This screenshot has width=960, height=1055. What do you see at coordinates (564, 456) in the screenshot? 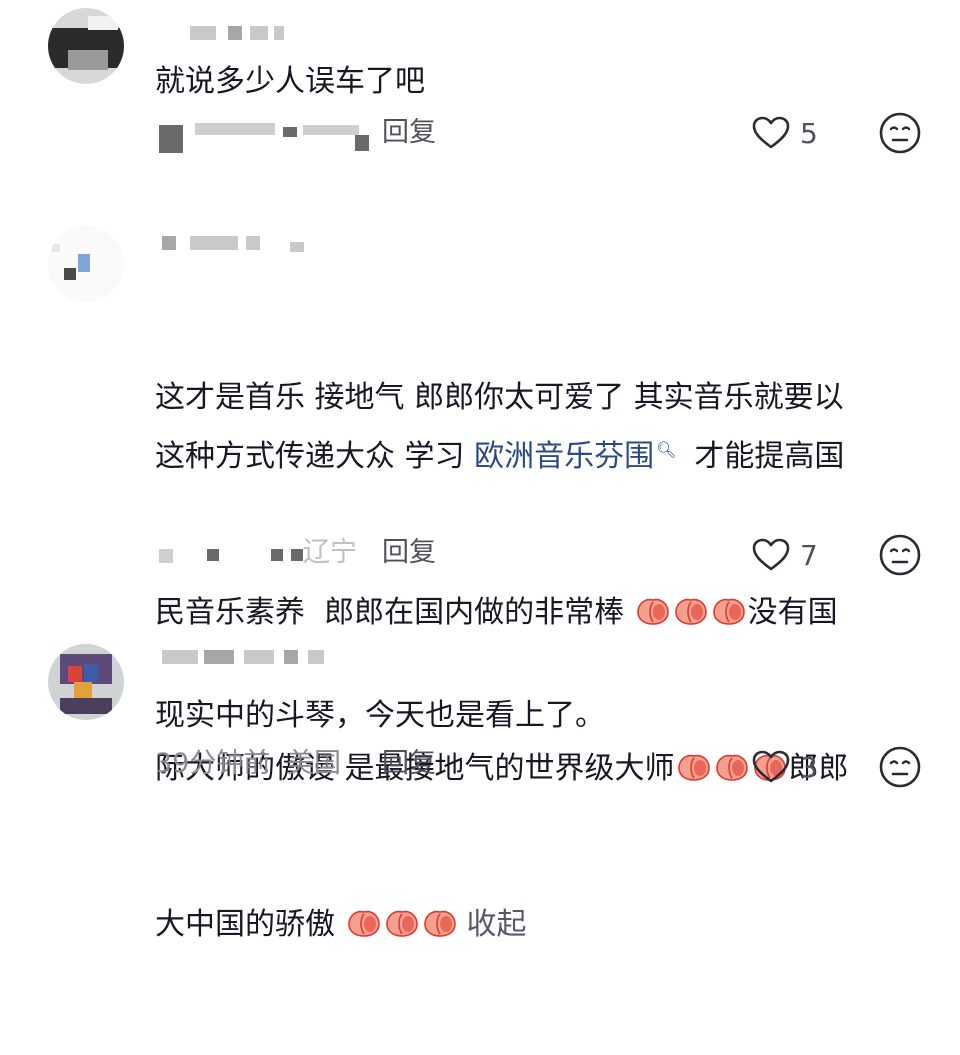
I see `search-link: 欧洲音乐芬围` at bounding box center [564, 456].